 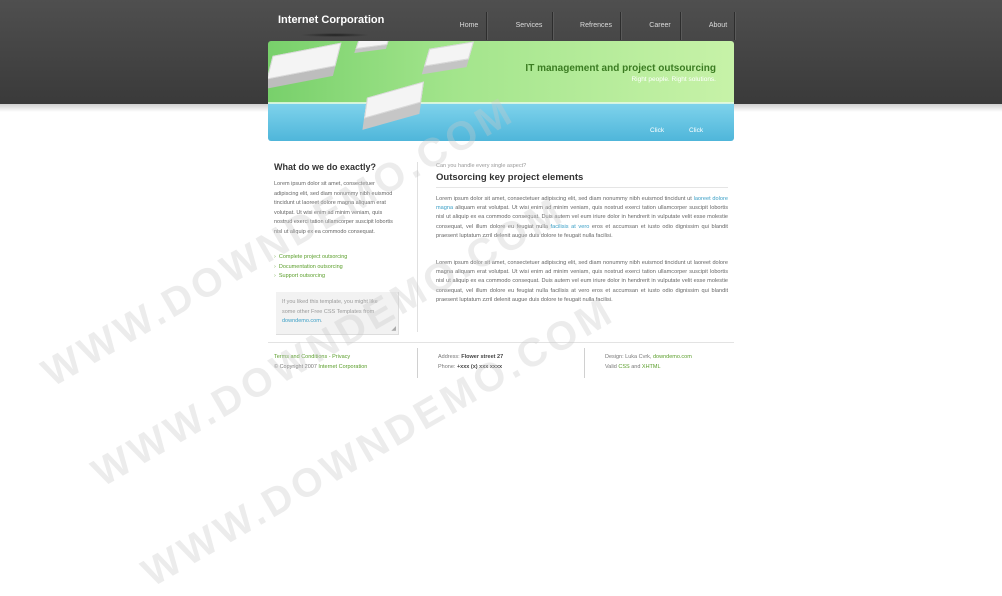 I want to click on sidebar-link-label: Support outsorcing, so click(x=302, y=276).